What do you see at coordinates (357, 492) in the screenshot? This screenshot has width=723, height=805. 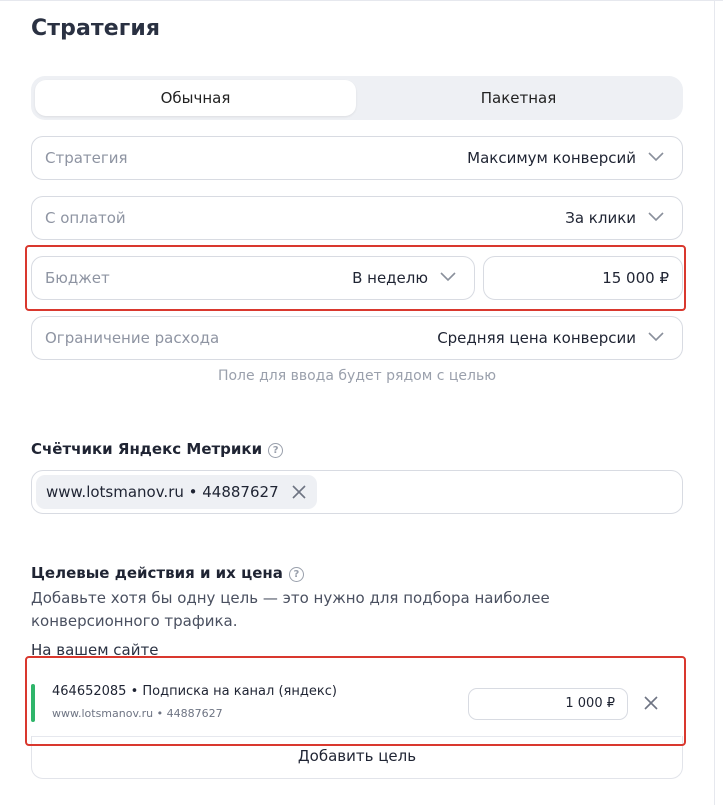 I see `counters-input: www.lotsmanov.ru • 44887627` at bounding box center [357, 492].